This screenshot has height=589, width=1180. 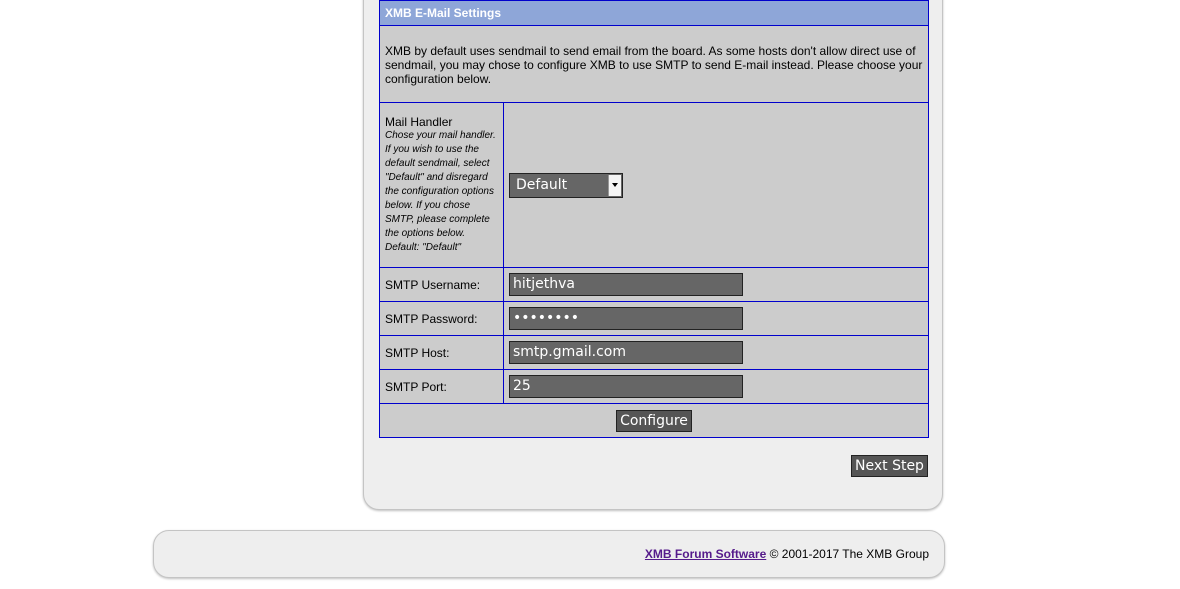 I want to click on smtp-host-input: smtp.gmail.com, so click(x=626, y=352).